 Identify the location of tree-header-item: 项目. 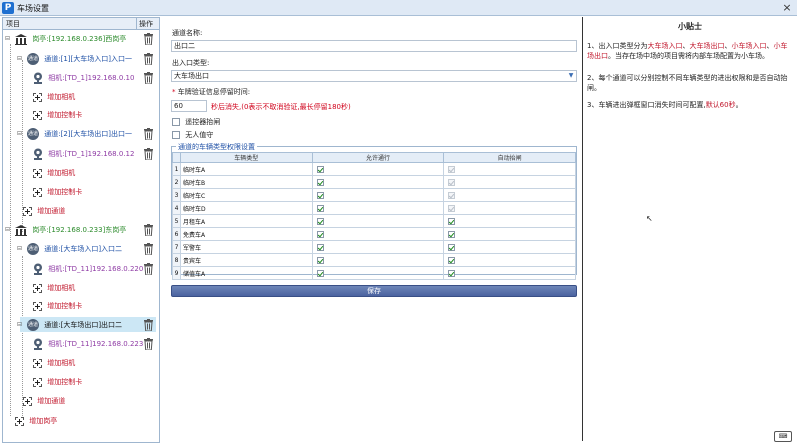
(13, 24).